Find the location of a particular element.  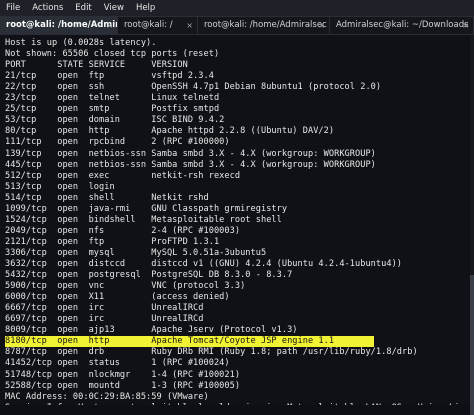

terminal-line: 5900/tcp open vnc VNC (protocol 3.3) is located at coordinates (125, 286).